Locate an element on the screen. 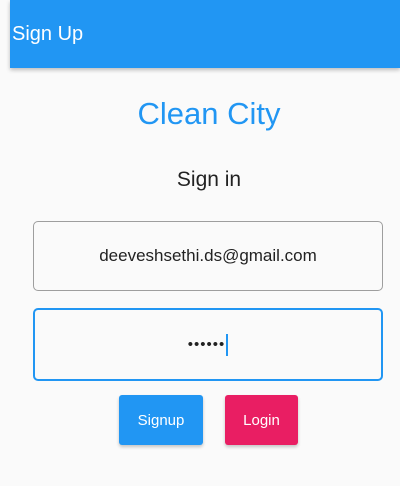 The height and width of the screenshot is (486, 400). login-button: Login is located at coordinates (261, 420).